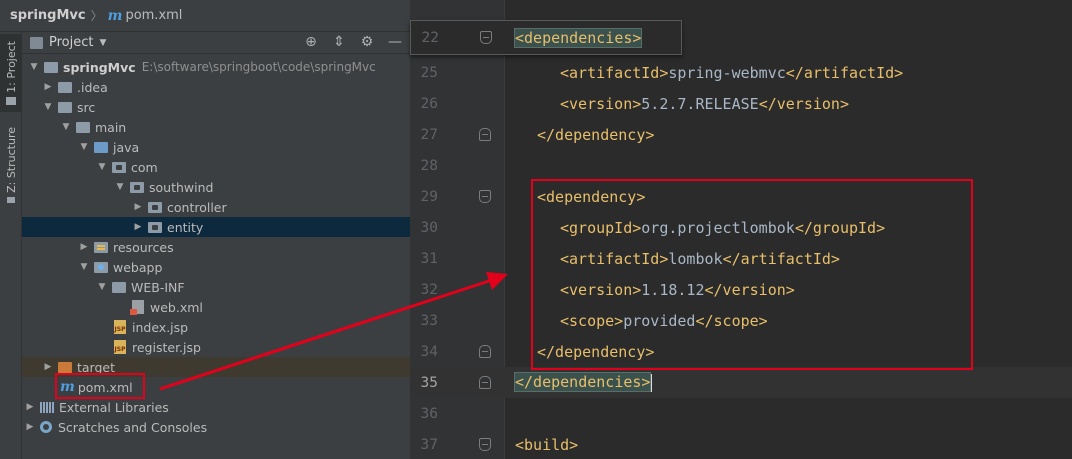 This screenshot has height=459, width=1072. Describe the element at coordinates (216, 327) in the screenshot. I see `tree-item-index-jsp: JSP index.jsp` at that location.